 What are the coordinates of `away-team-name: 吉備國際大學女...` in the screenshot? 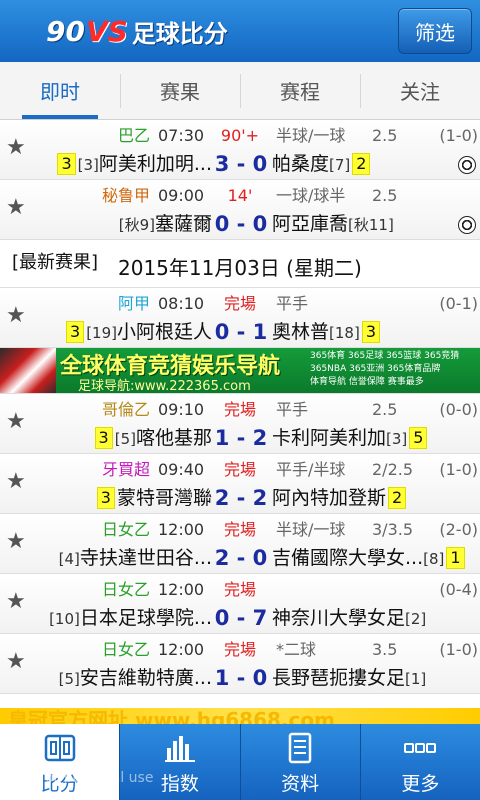 It's located at (348, 558).